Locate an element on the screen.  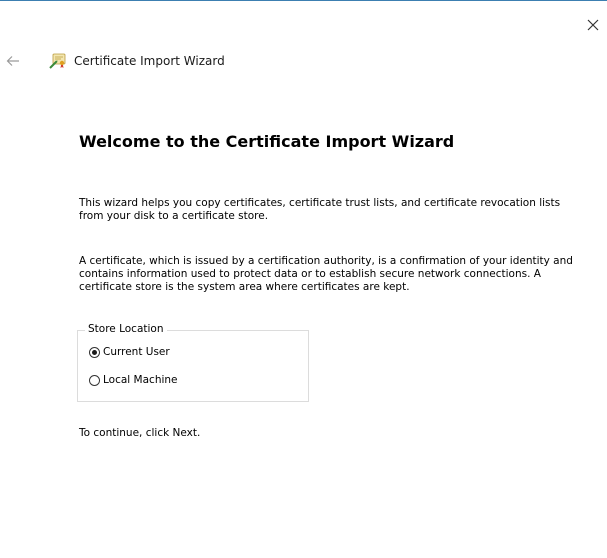
local-machine-radio is located at coordinates (94, 380).